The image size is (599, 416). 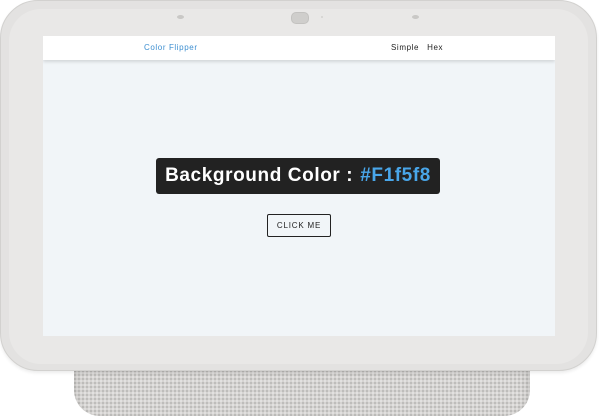 I want to click on nav-links: Simple Hex, so click(x=417, y=47).